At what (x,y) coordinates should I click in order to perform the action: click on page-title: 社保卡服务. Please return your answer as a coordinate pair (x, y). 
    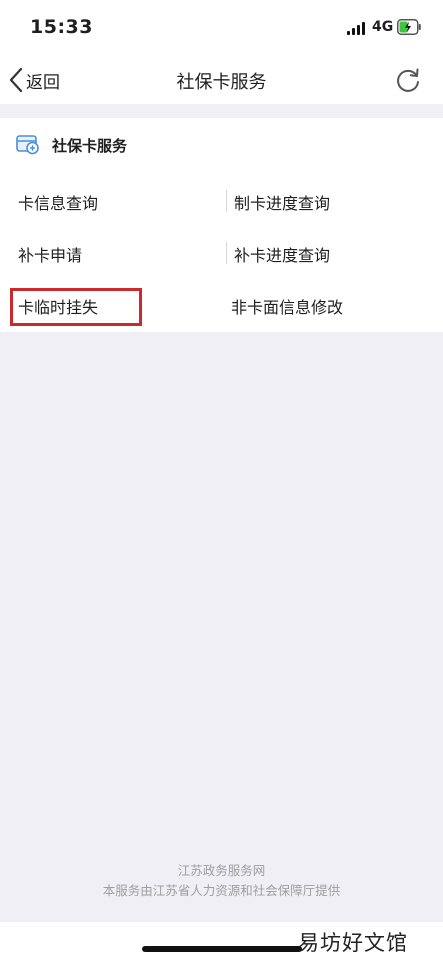
    Looking at the image, I should click on (221, 82).